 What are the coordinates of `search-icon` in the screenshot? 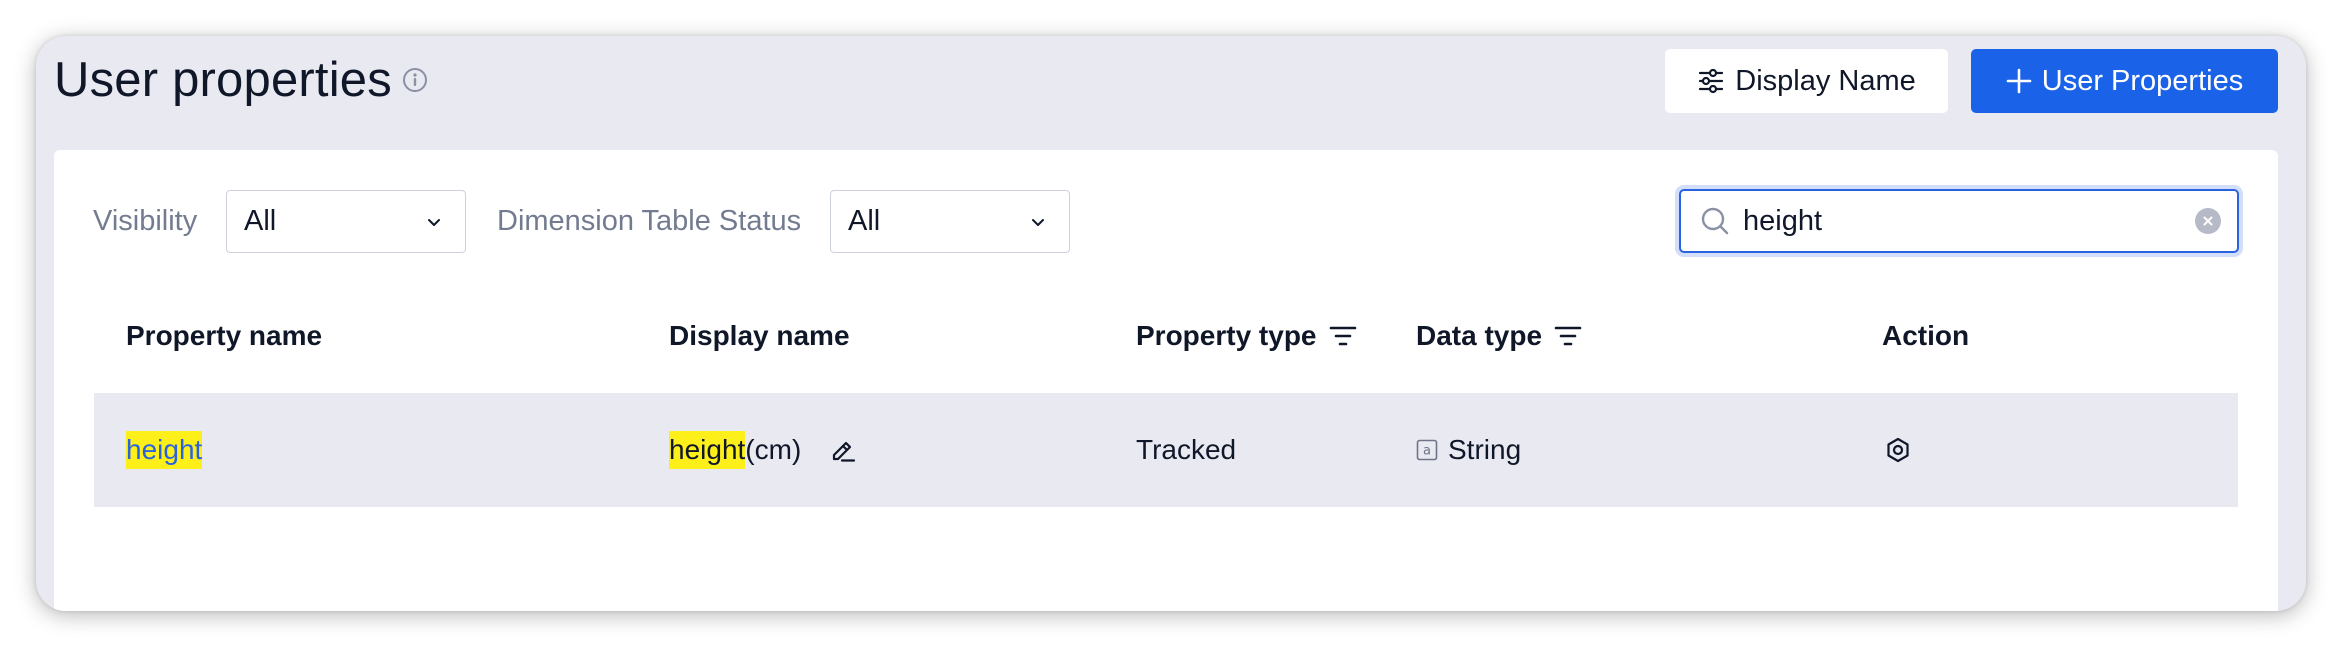 It's located at (1715, 221).